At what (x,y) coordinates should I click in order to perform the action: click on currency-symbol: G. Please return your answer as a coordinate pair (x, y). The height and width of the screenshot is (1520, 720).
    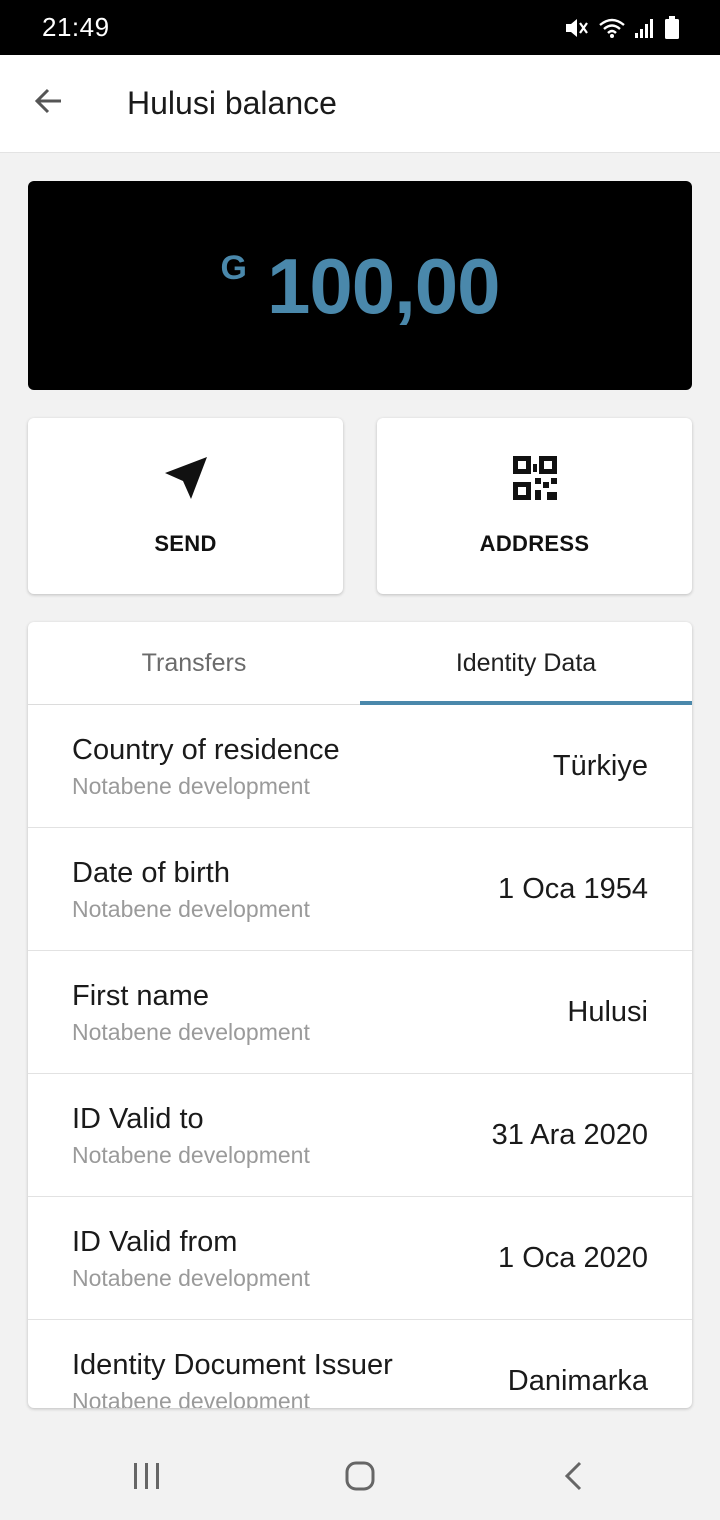
    Looking at the image, I should click on (233, 267).